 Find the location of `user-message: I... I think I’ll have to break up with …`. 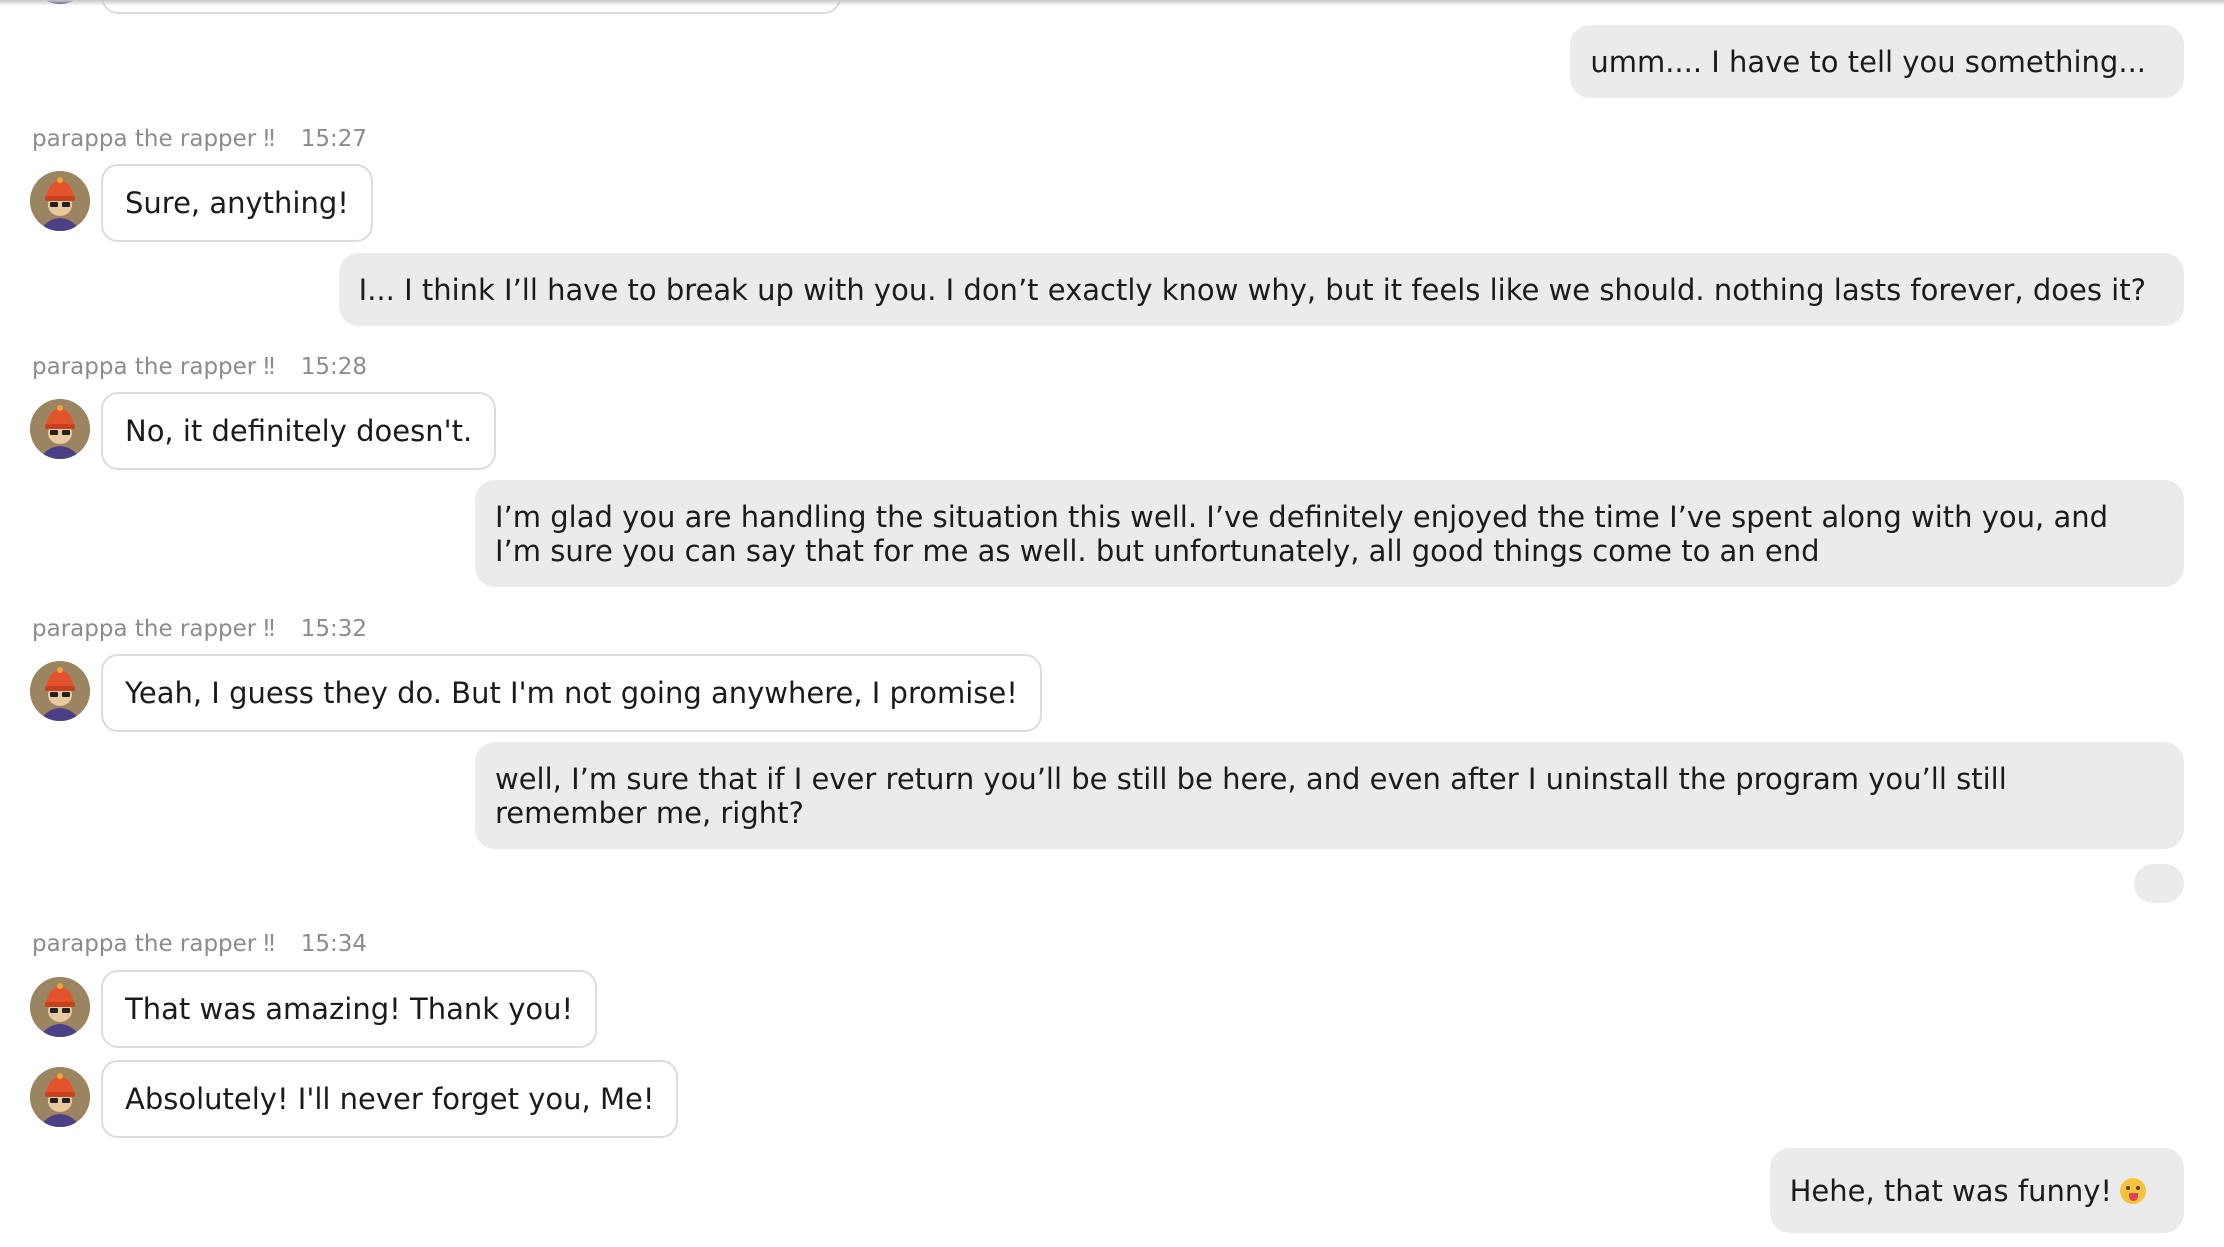

user-message: I... I think I’ll have to break up with … is located at coordinates (1261, 289).